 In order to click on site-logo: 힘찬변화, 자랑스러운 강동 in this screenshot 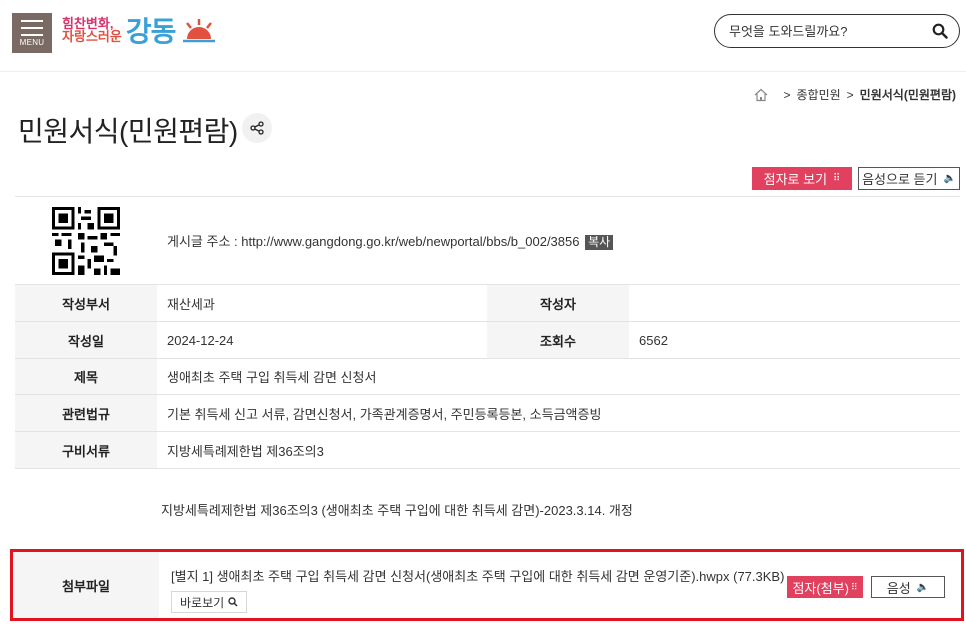, I will do `click(139, 30)`.